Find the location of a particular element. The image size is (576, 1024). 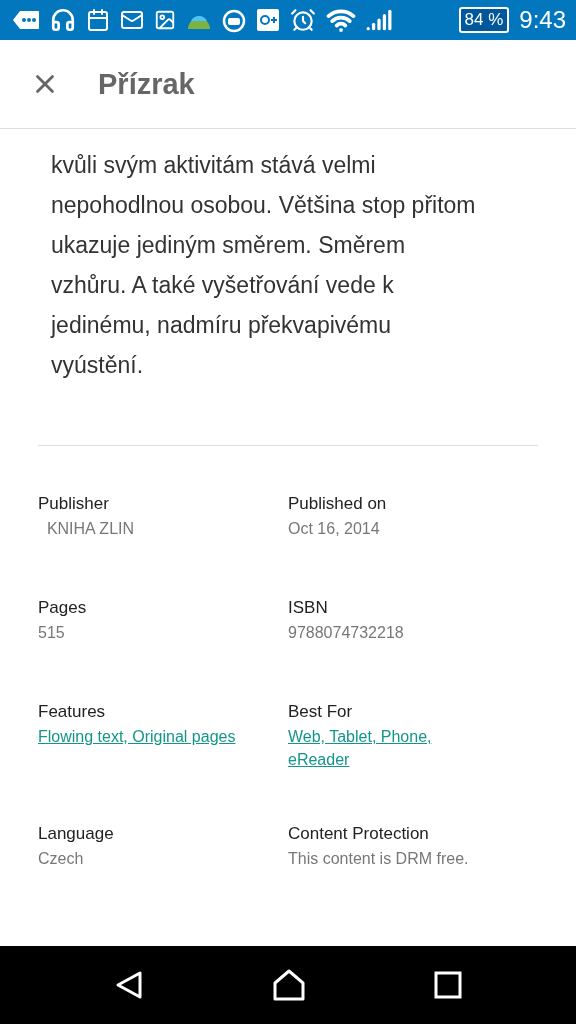

detail-value: 9788074732218 is located at coordinates (346, 633).